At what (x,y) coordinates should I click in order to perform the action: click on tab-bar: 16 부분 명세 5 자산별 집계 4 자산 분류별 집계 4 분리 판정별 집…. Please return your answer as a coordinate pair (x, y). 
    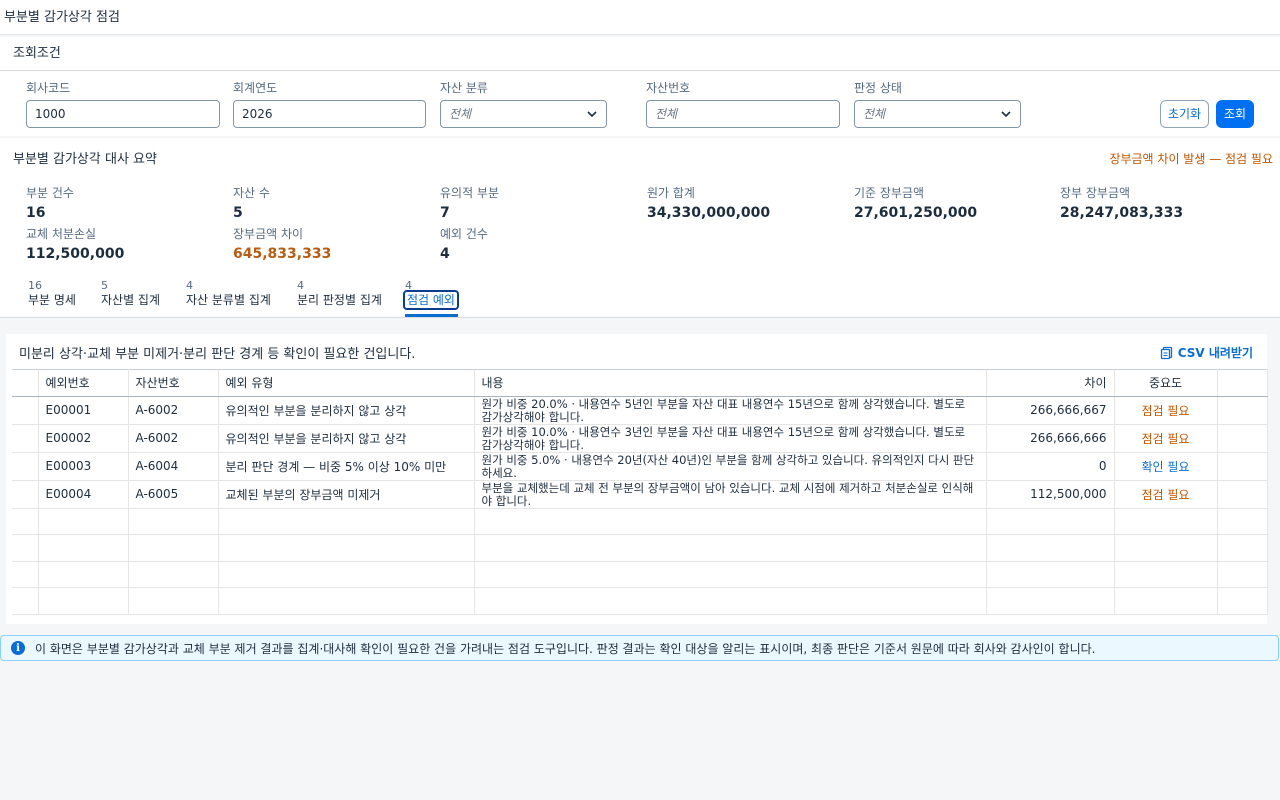
    Looking at the image, I should click on (640, 292).